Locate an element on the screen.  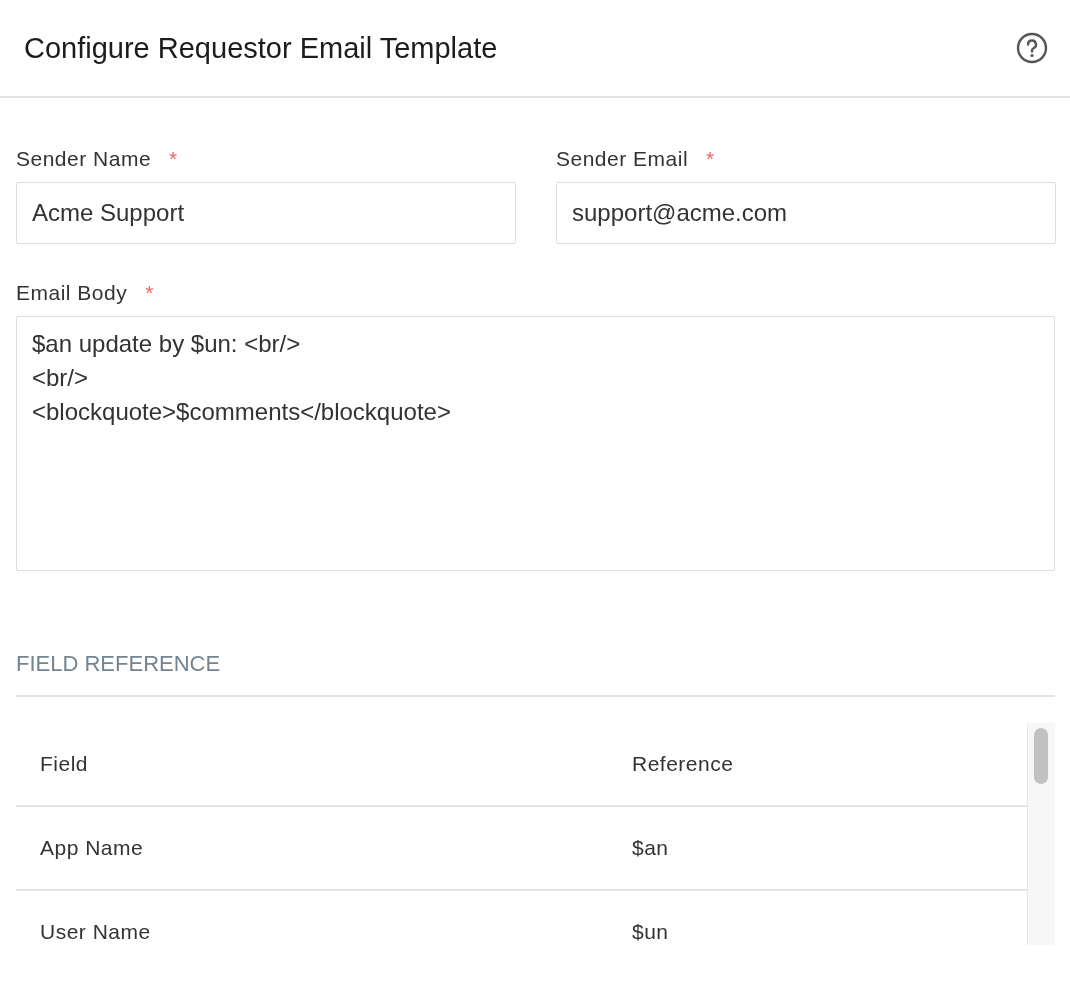
table-cell-text: $un is located at coordinates (650, 932).